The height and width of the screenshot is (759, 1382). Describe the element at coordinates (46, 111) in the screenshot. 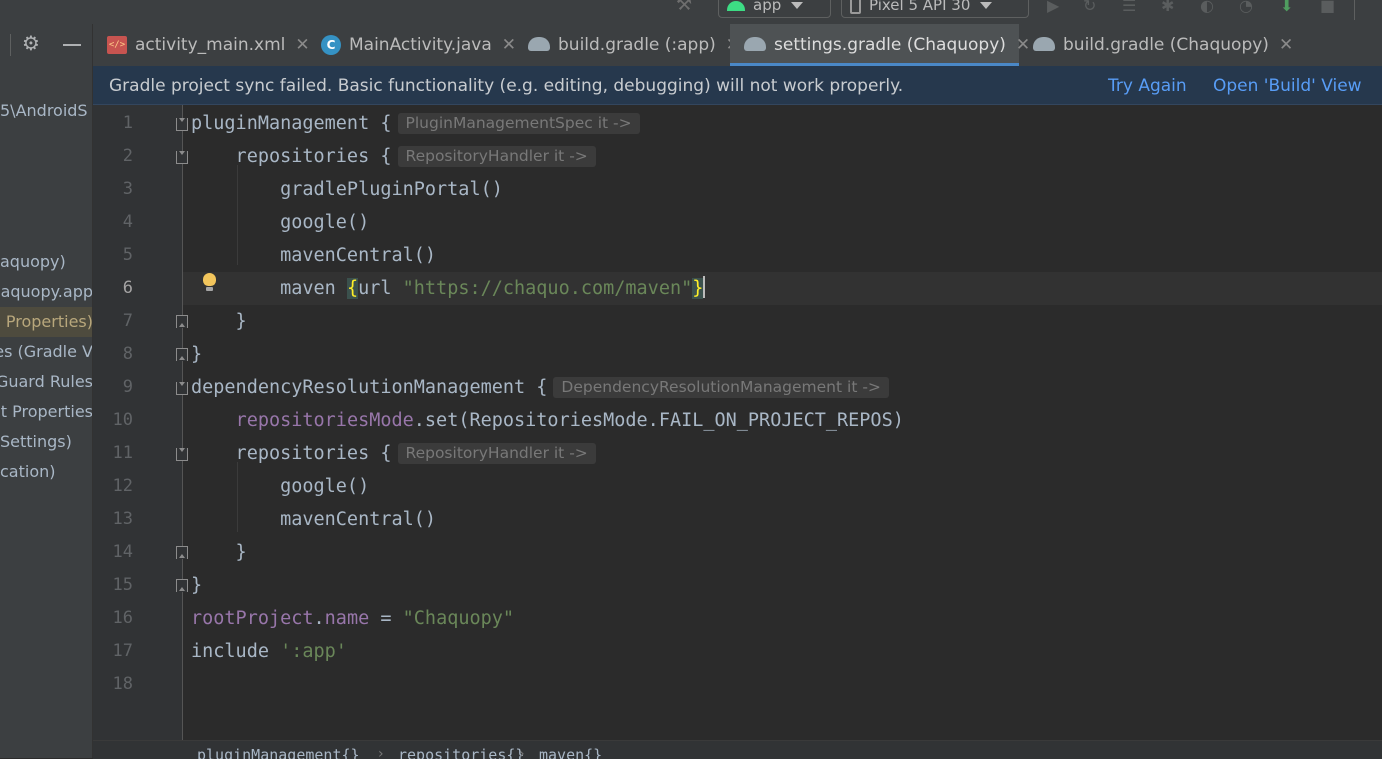

I see `tree-item: 5\AndroidS` at that location.